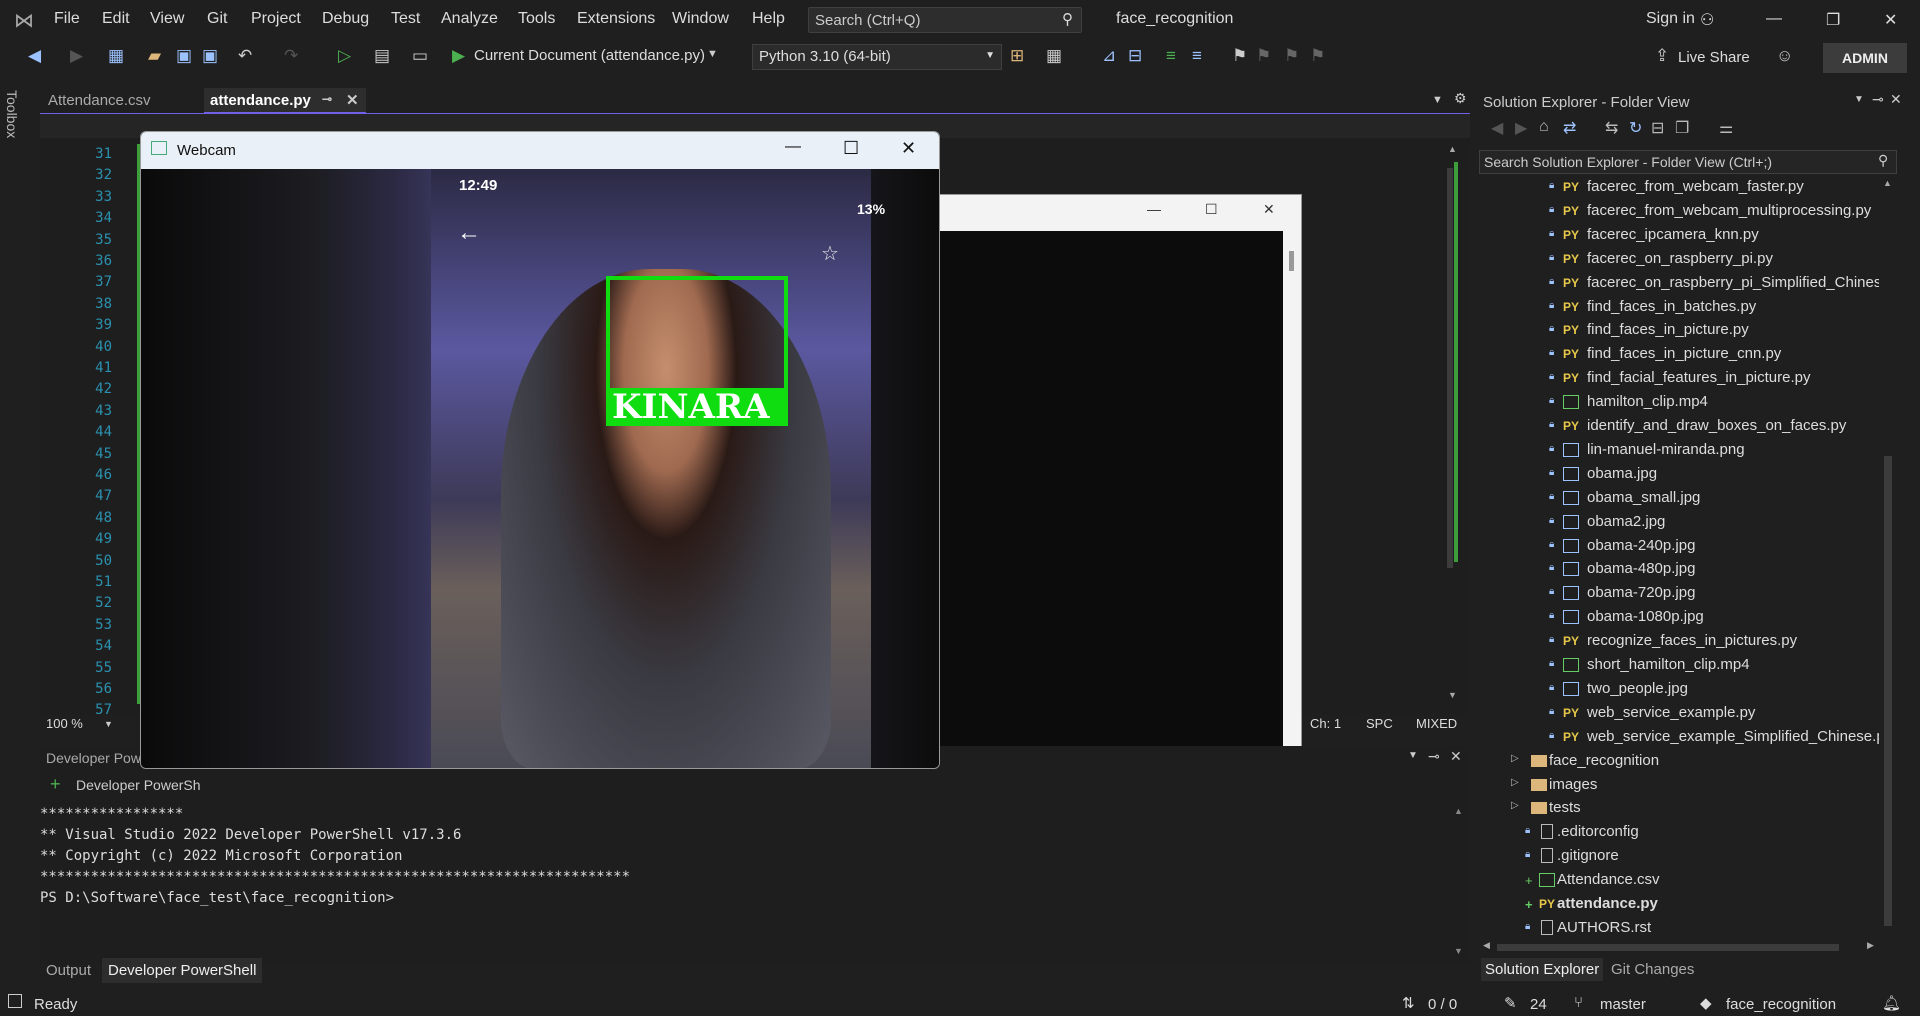 This screenshot has width=1920, height=1016. Describe the element at coordinates (1569, 128) in the screenshot. I see `se-switch-view-icon: ⇄` at that location.